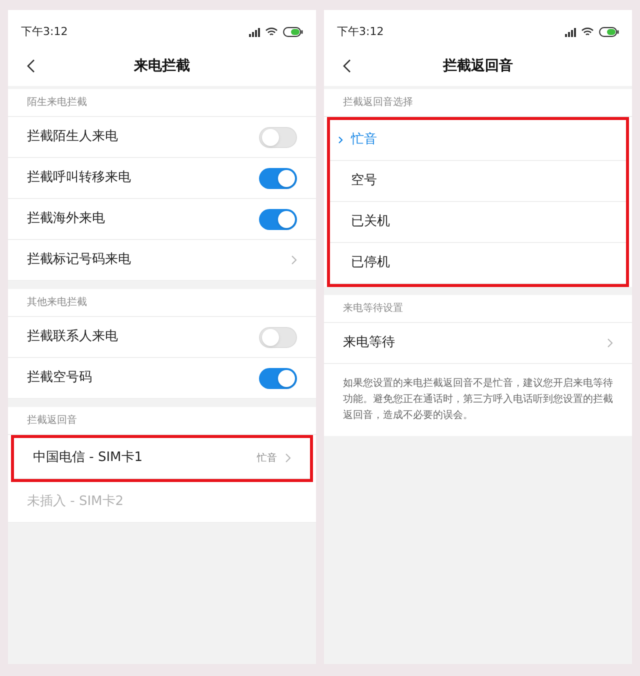 This screenshot has width=640, height=676. I want to click on section-header: 拦截返回音, so click(52, 421).